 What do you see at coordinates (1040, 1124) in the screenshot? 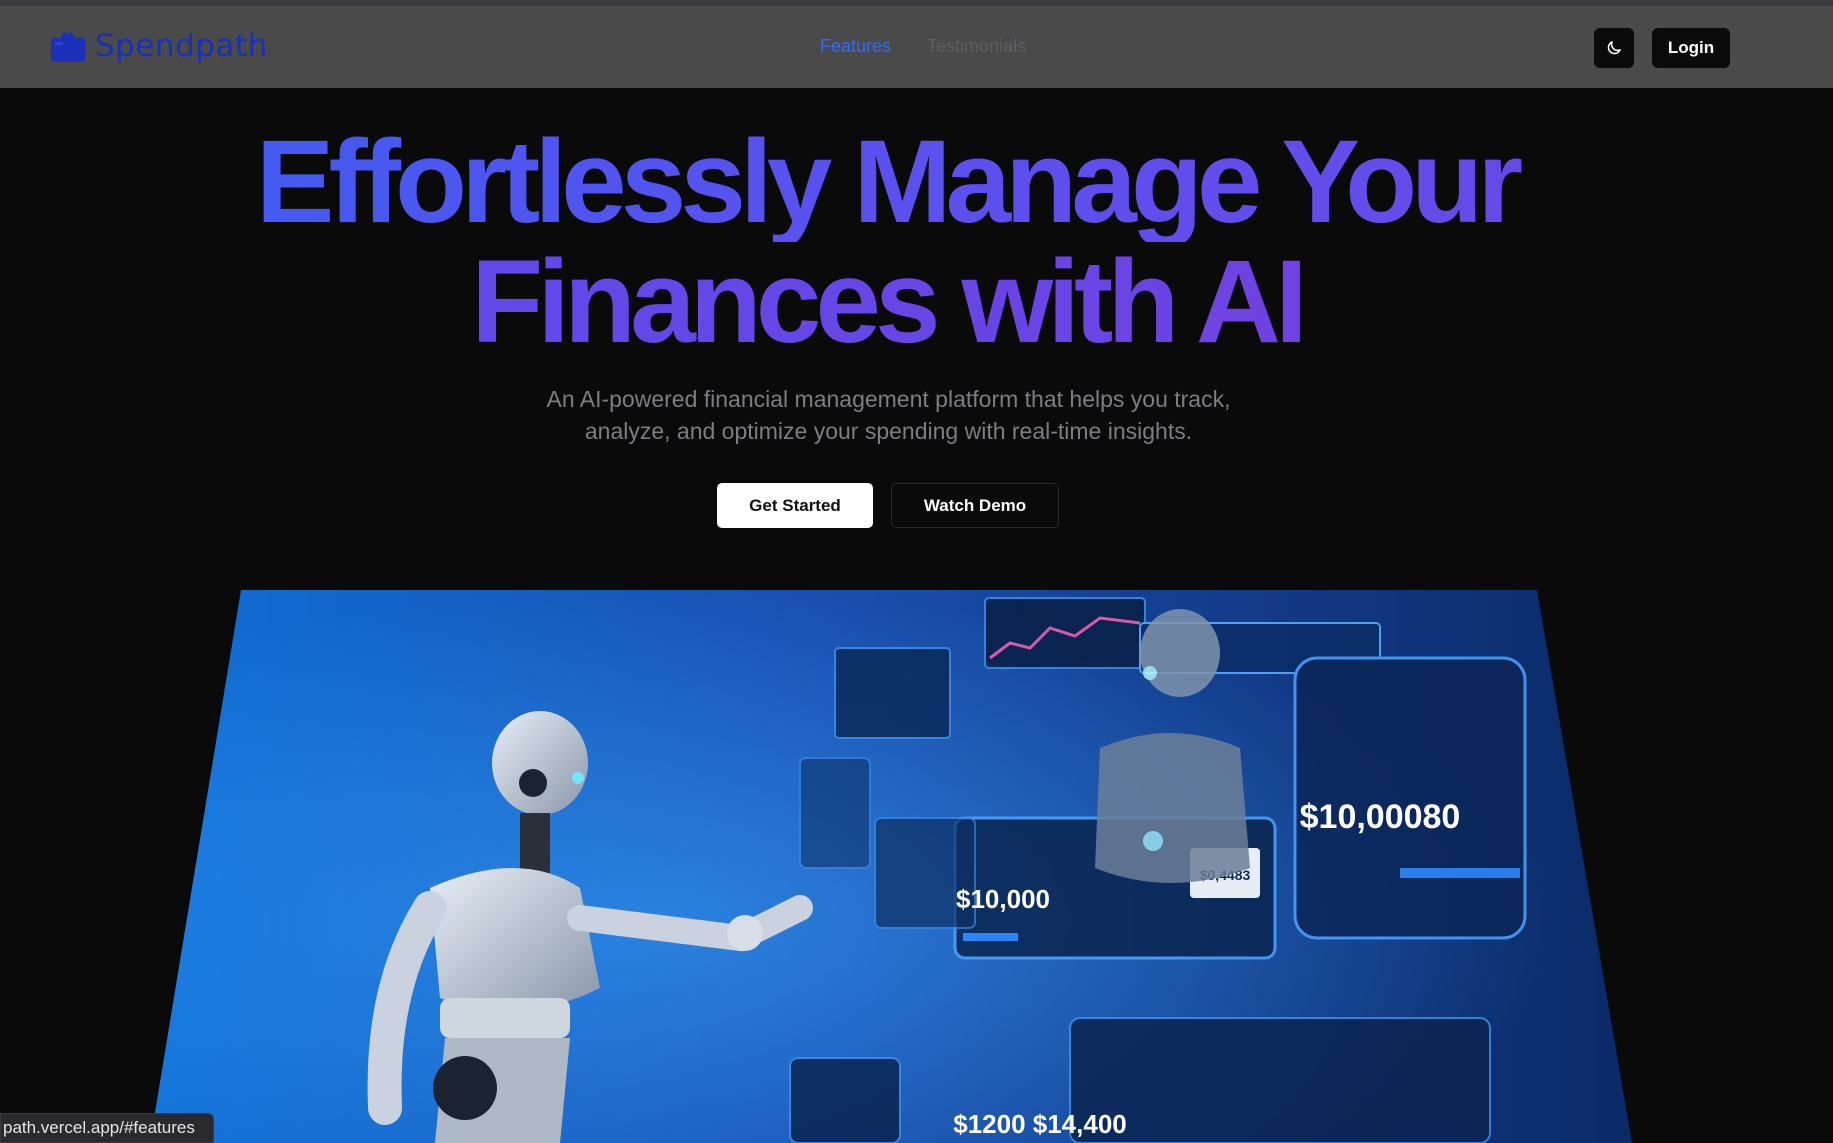
I see `panel-value-bottom: $1200 $14,400` at bounding box center [1040, 1124].